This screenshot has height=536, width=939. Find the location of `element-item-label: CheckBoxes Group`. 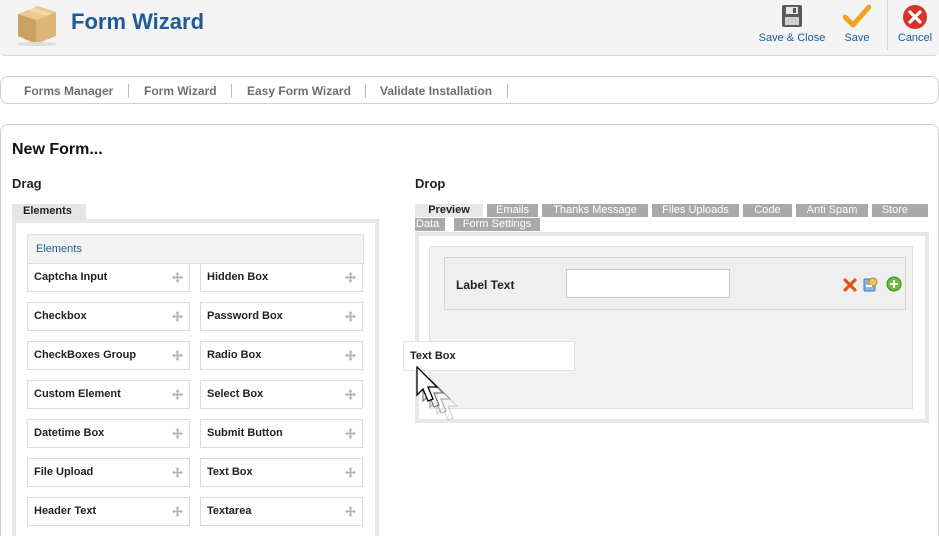

element-item-label: CheckBoxes Group is located at coordinates (85, 355).